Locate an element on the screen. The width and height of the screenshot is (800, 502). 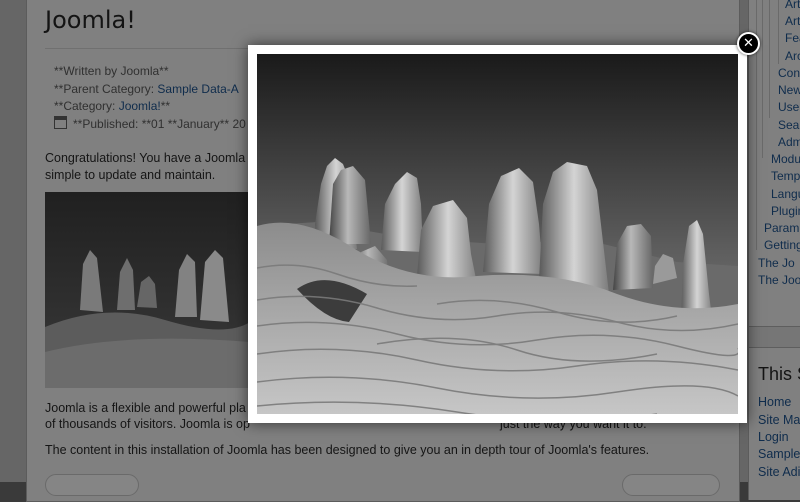
body-paragraph-line-1: Joomla is a flexible and powerful pla is located at coordinates (145, 408).